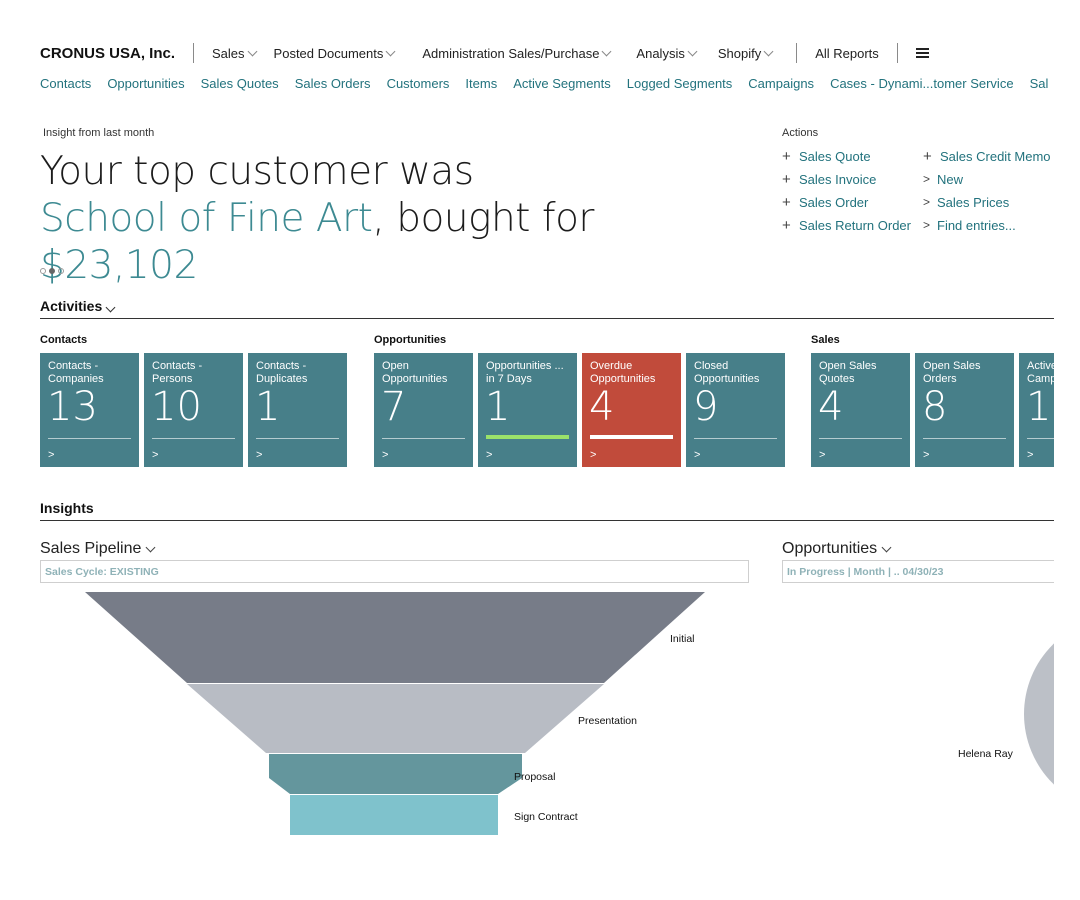  Describe the element at coordinates (547, 510) in the screenshot. I see `insights-header: Insights` at that location.